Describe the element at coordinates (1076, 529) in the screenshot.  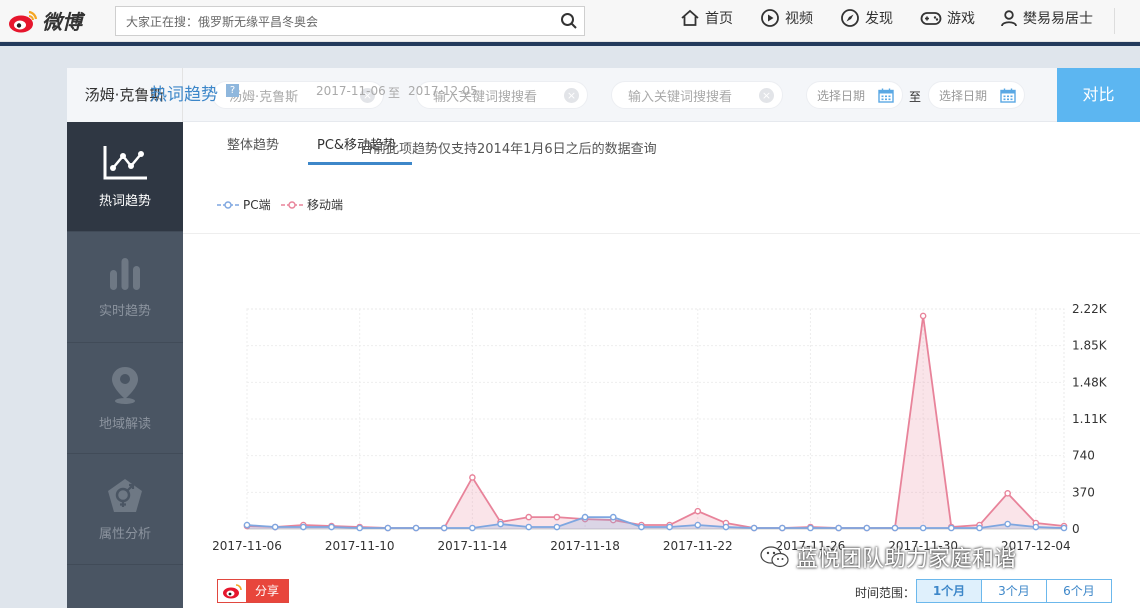
I see `y-tick-label: 0` at that location.